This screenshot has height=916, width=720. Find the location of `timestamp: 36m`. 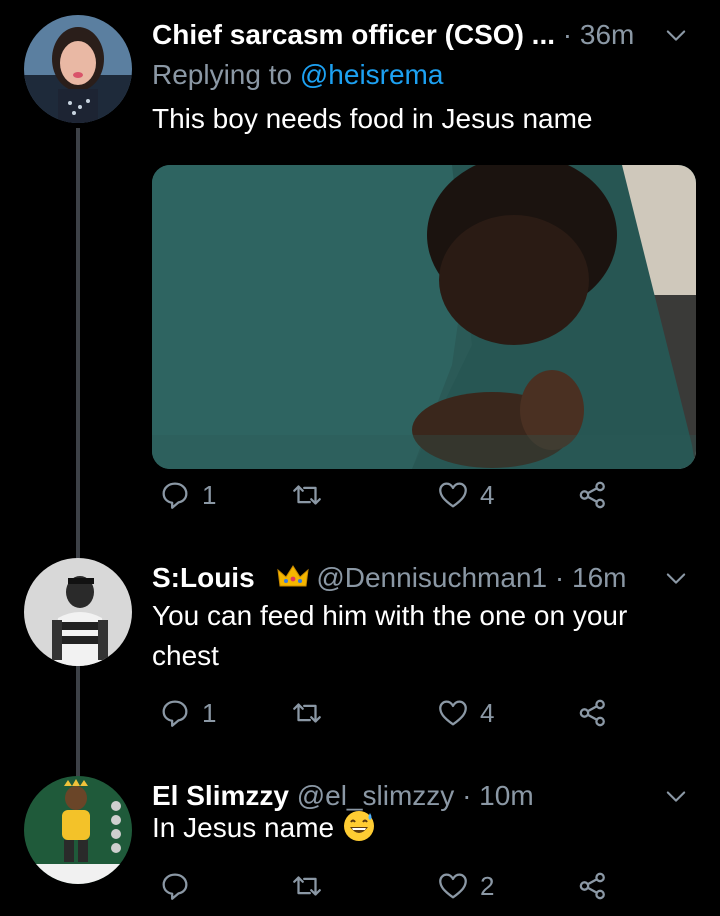

timestamp: 36m is located at coordinates (607, 34).